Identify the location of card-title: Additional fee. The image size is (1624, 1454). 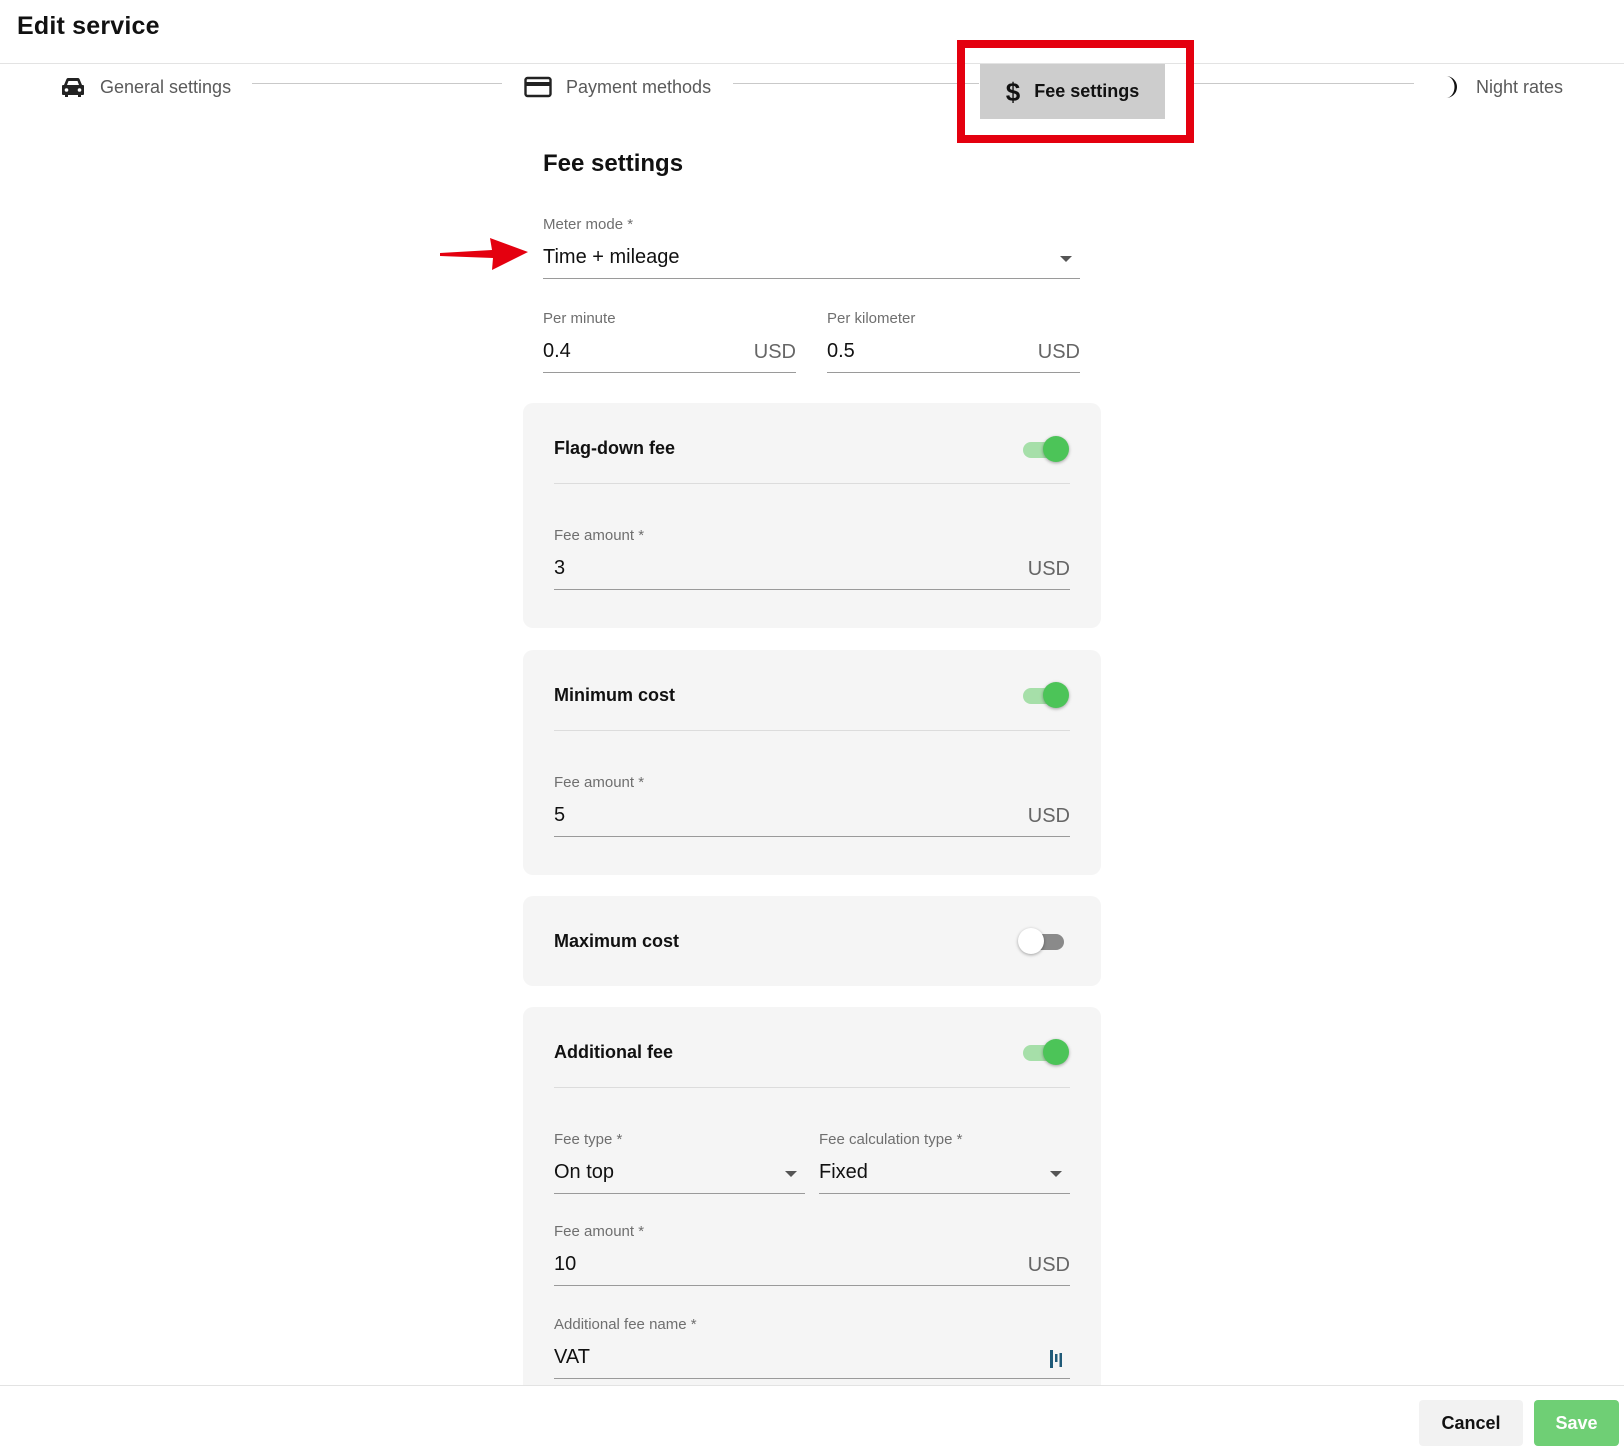
(614, 1052).